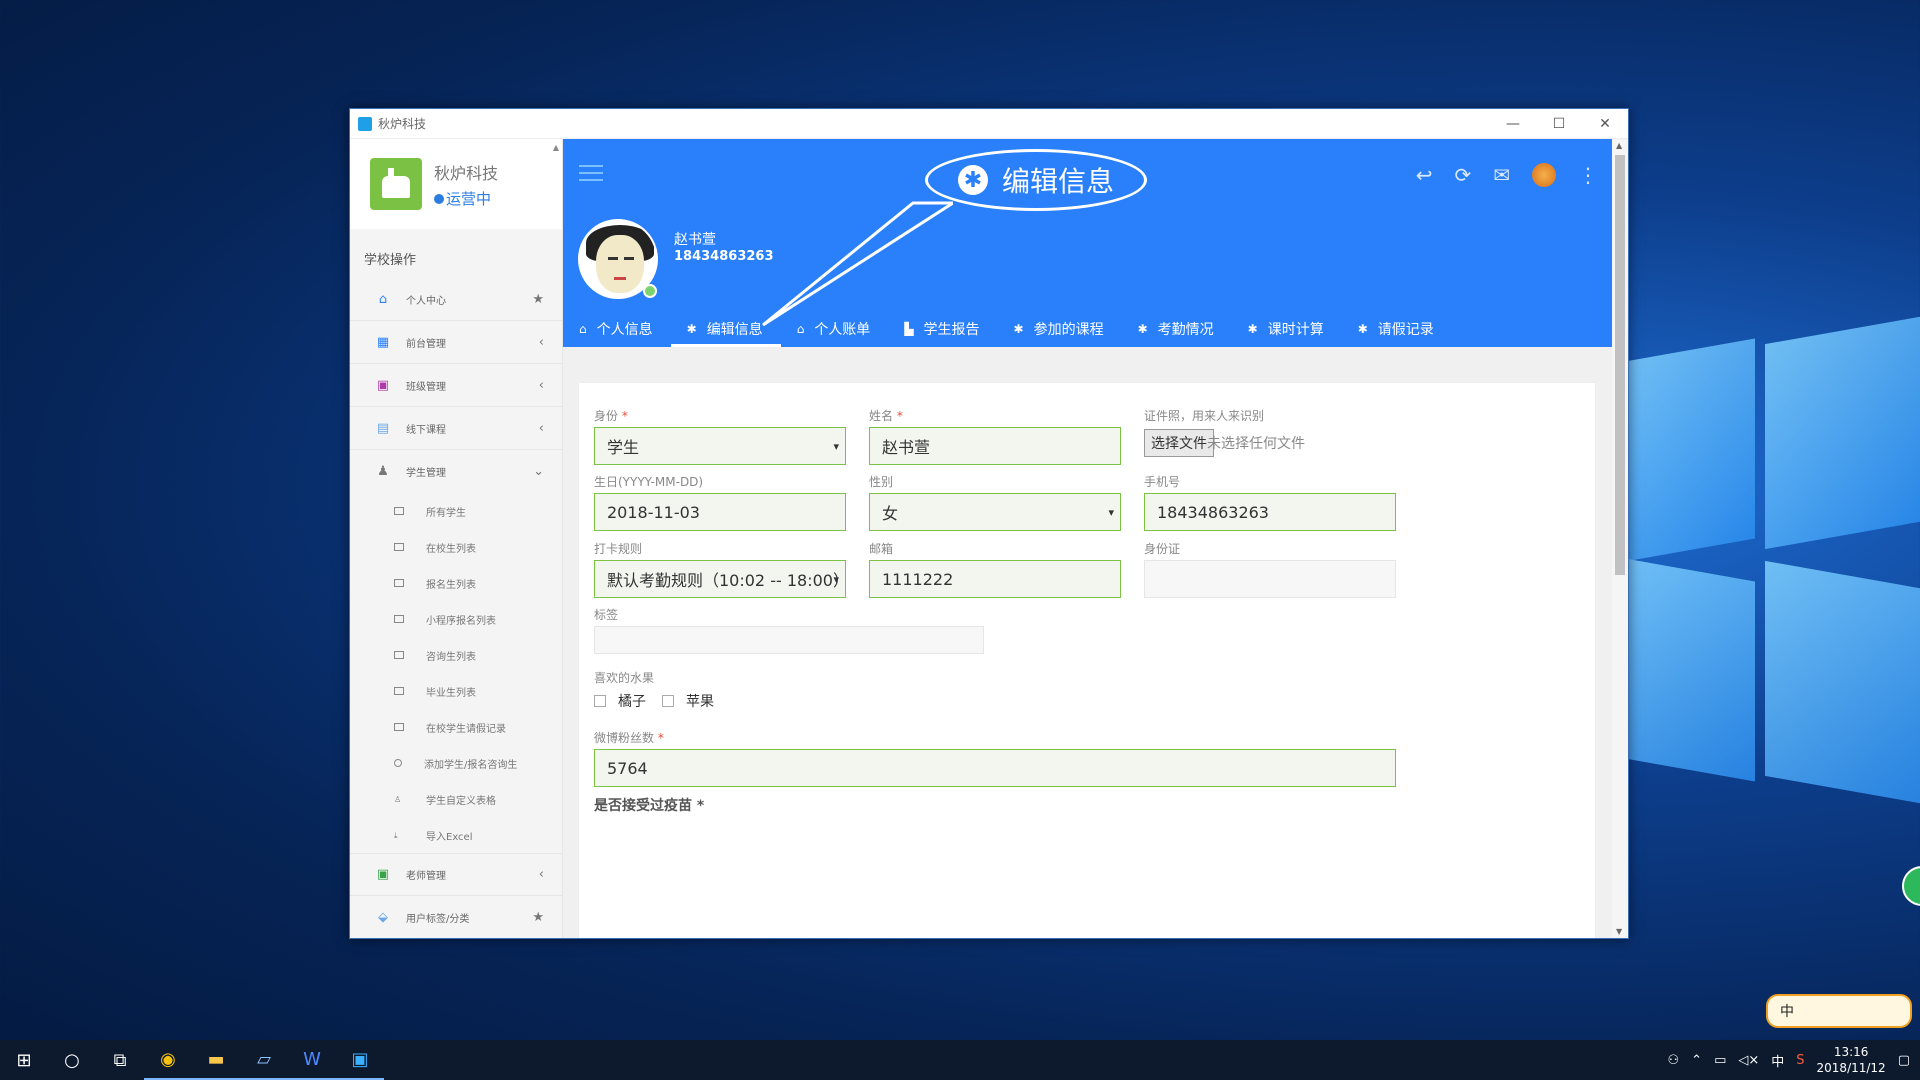 This screenshot has height=1080, width=1920. What do you see at coordinates (721, 579) in the screenshot?
I see `clock-rule-select: 默认考勤规则（10:02 -- 18:00）` at bounding box center [721, 579].